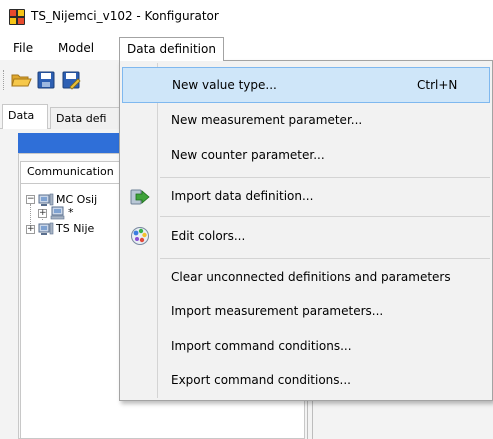 The height and width of the screenshot is (439, 493). I want to click on tab-data: Data, so click(25, 116).